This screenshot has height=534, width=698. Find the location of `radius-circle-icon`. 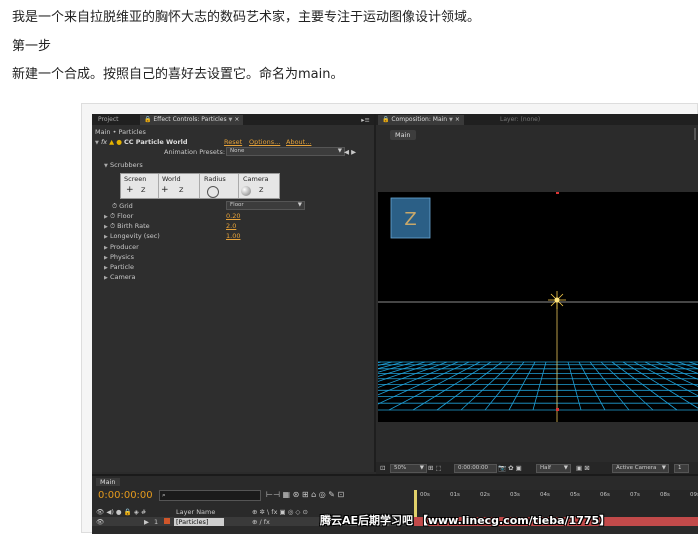

radius-circle-icon is located at coordinates (213, 192).